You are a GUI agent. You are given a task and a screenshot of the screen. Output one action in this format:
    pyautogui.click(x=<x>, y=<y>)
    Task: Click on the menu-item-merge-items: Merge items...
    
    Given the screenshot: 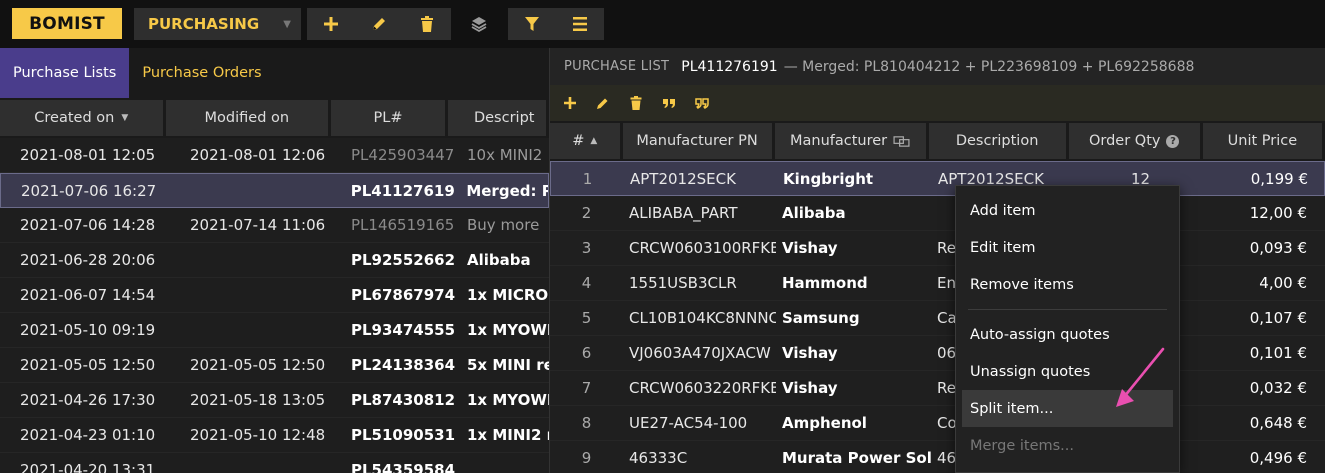 What is the action you would take?
    pyautogui.click(x=1022, y=445)
    